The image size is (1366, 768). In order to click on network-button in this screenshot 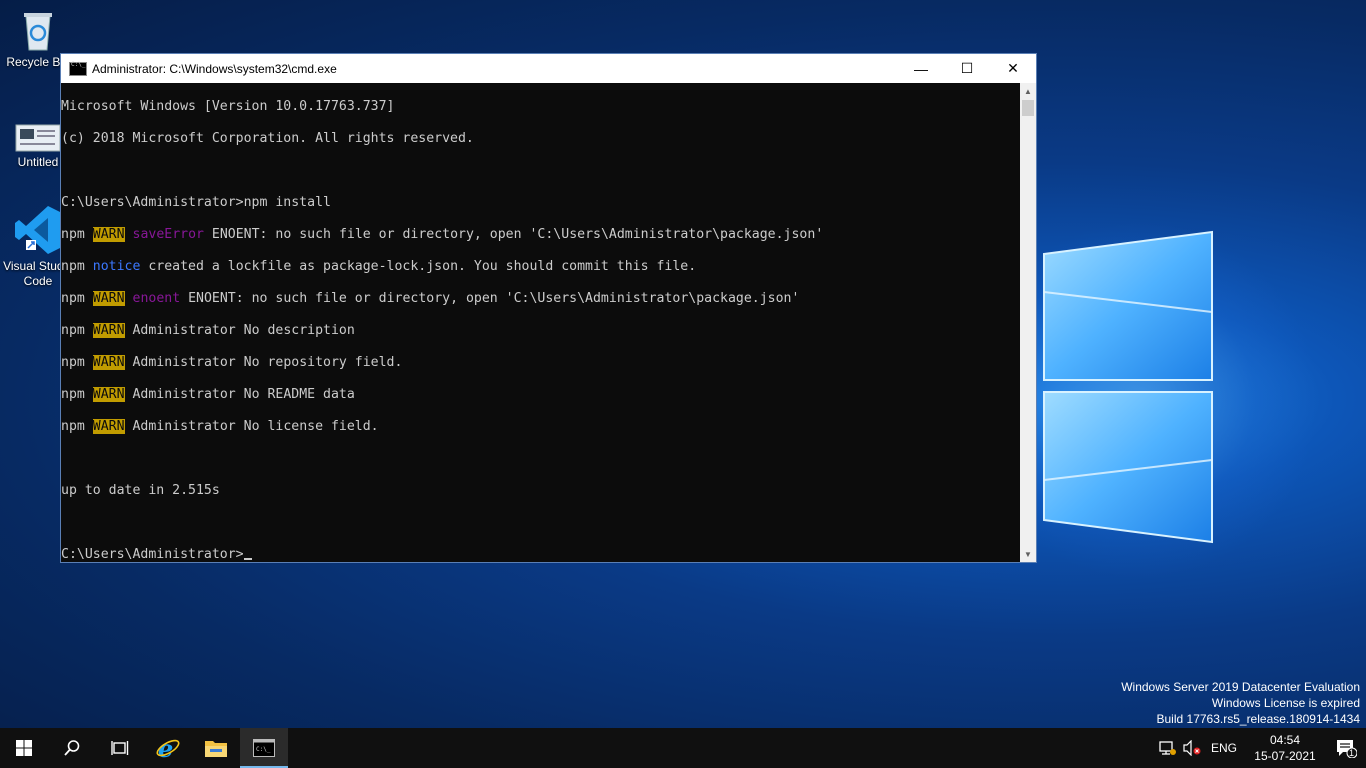, I will do `click(1168, 748)`.